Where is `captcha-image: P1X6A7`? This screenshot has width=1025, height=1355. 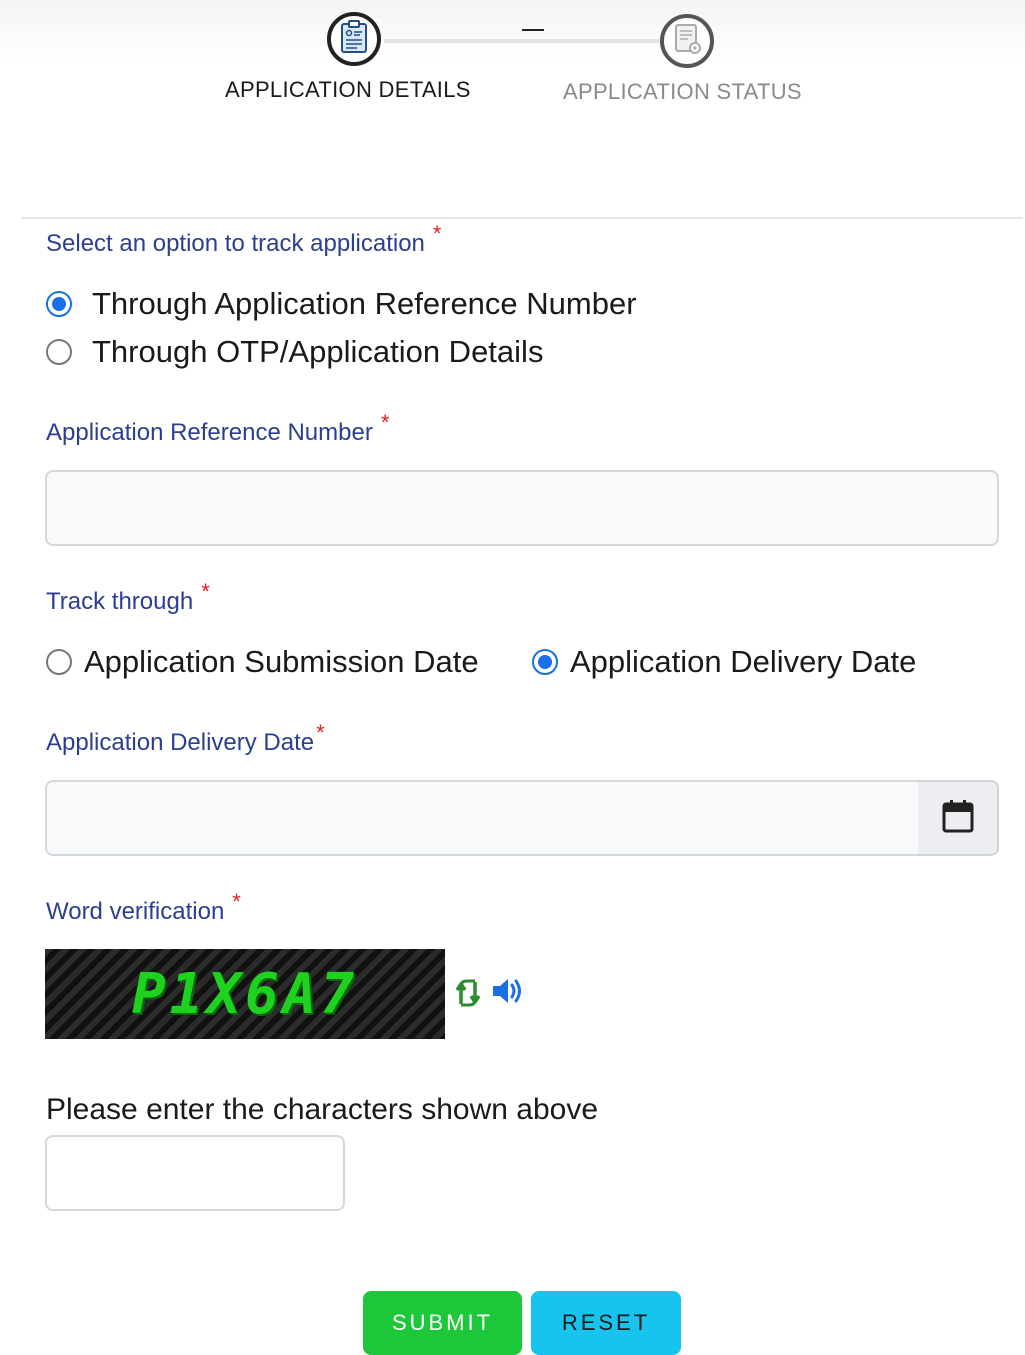 captcha-image: P1X6A7 is located at coordinates (245, 994).